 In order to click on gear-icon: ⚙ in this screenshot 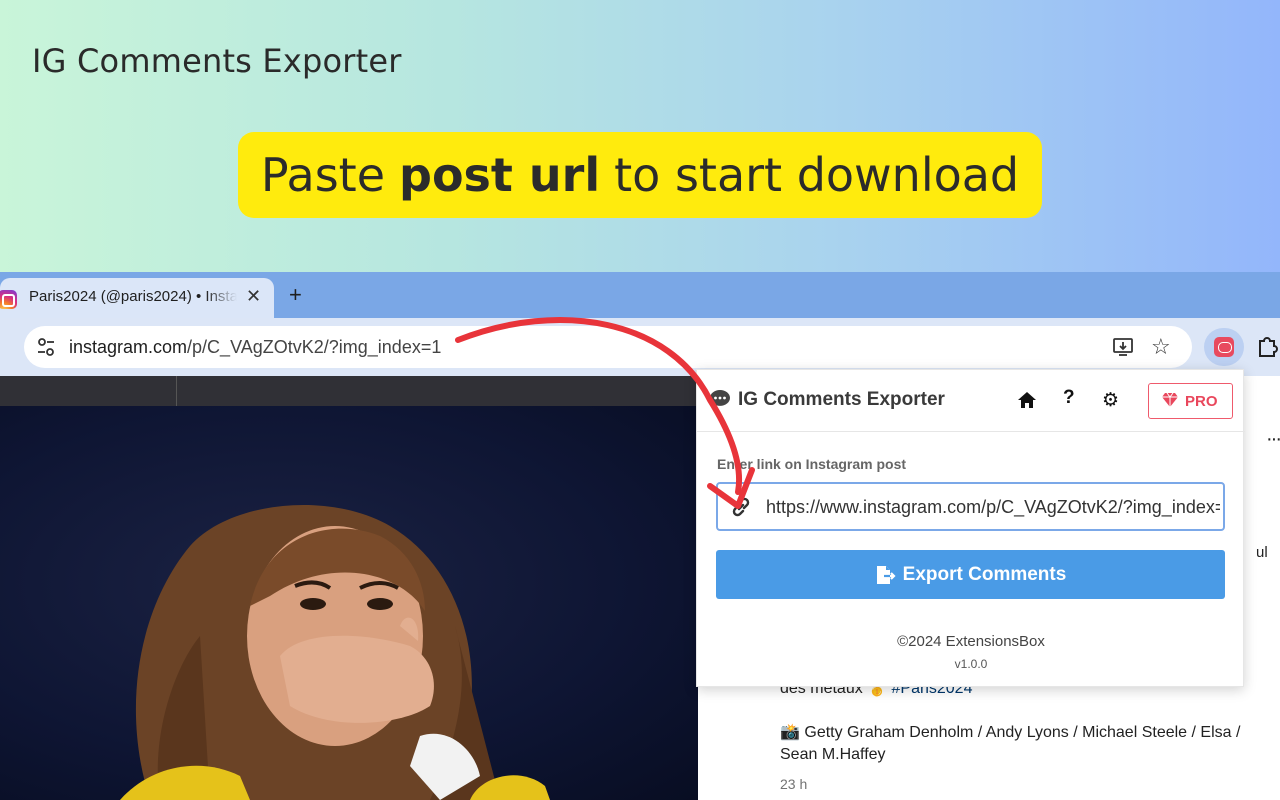, I will do `click(1110, 400)`.